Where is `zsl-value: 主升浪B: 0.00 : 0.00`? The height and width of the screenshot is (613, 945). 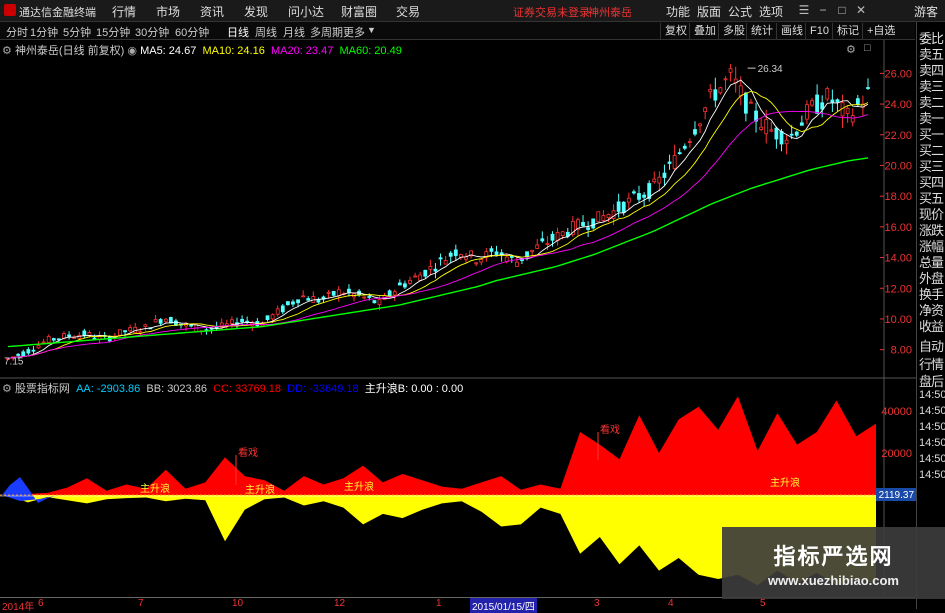
zsl-value: 主升浪B: 0.00 : 0.00 is located at coordinates (414, 389).